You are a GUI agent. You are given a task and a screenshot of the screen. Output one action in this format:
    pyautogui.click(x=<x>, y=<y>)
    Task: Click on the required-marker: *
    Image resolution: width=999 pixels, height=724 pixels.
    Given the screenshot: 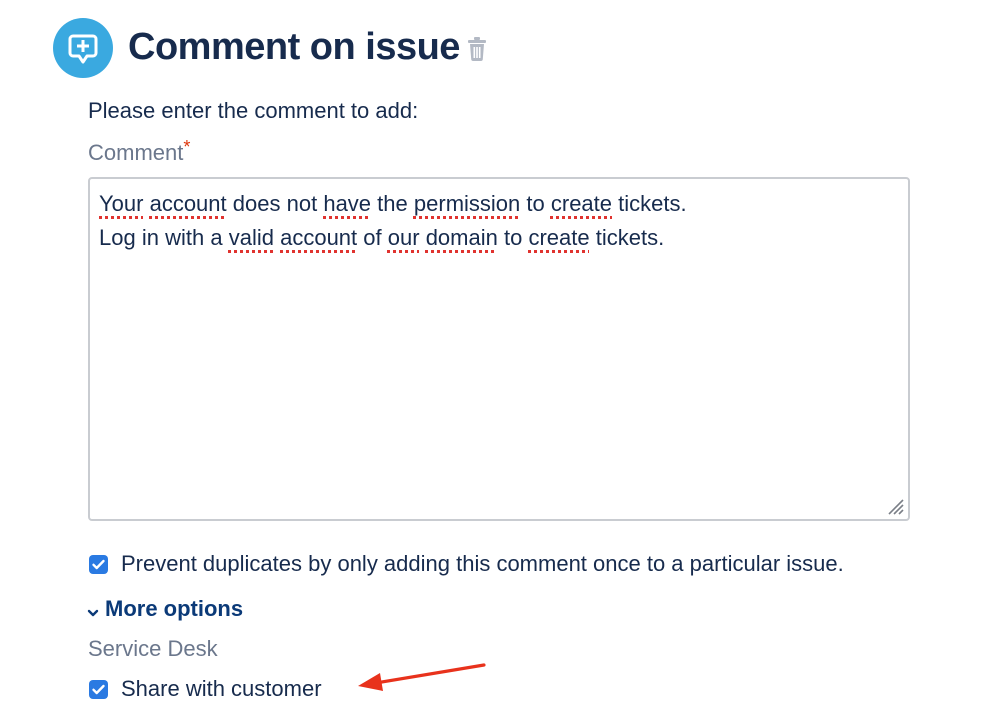 What is the action you would take?
    pyautogui.click(x=187, y=147)
    